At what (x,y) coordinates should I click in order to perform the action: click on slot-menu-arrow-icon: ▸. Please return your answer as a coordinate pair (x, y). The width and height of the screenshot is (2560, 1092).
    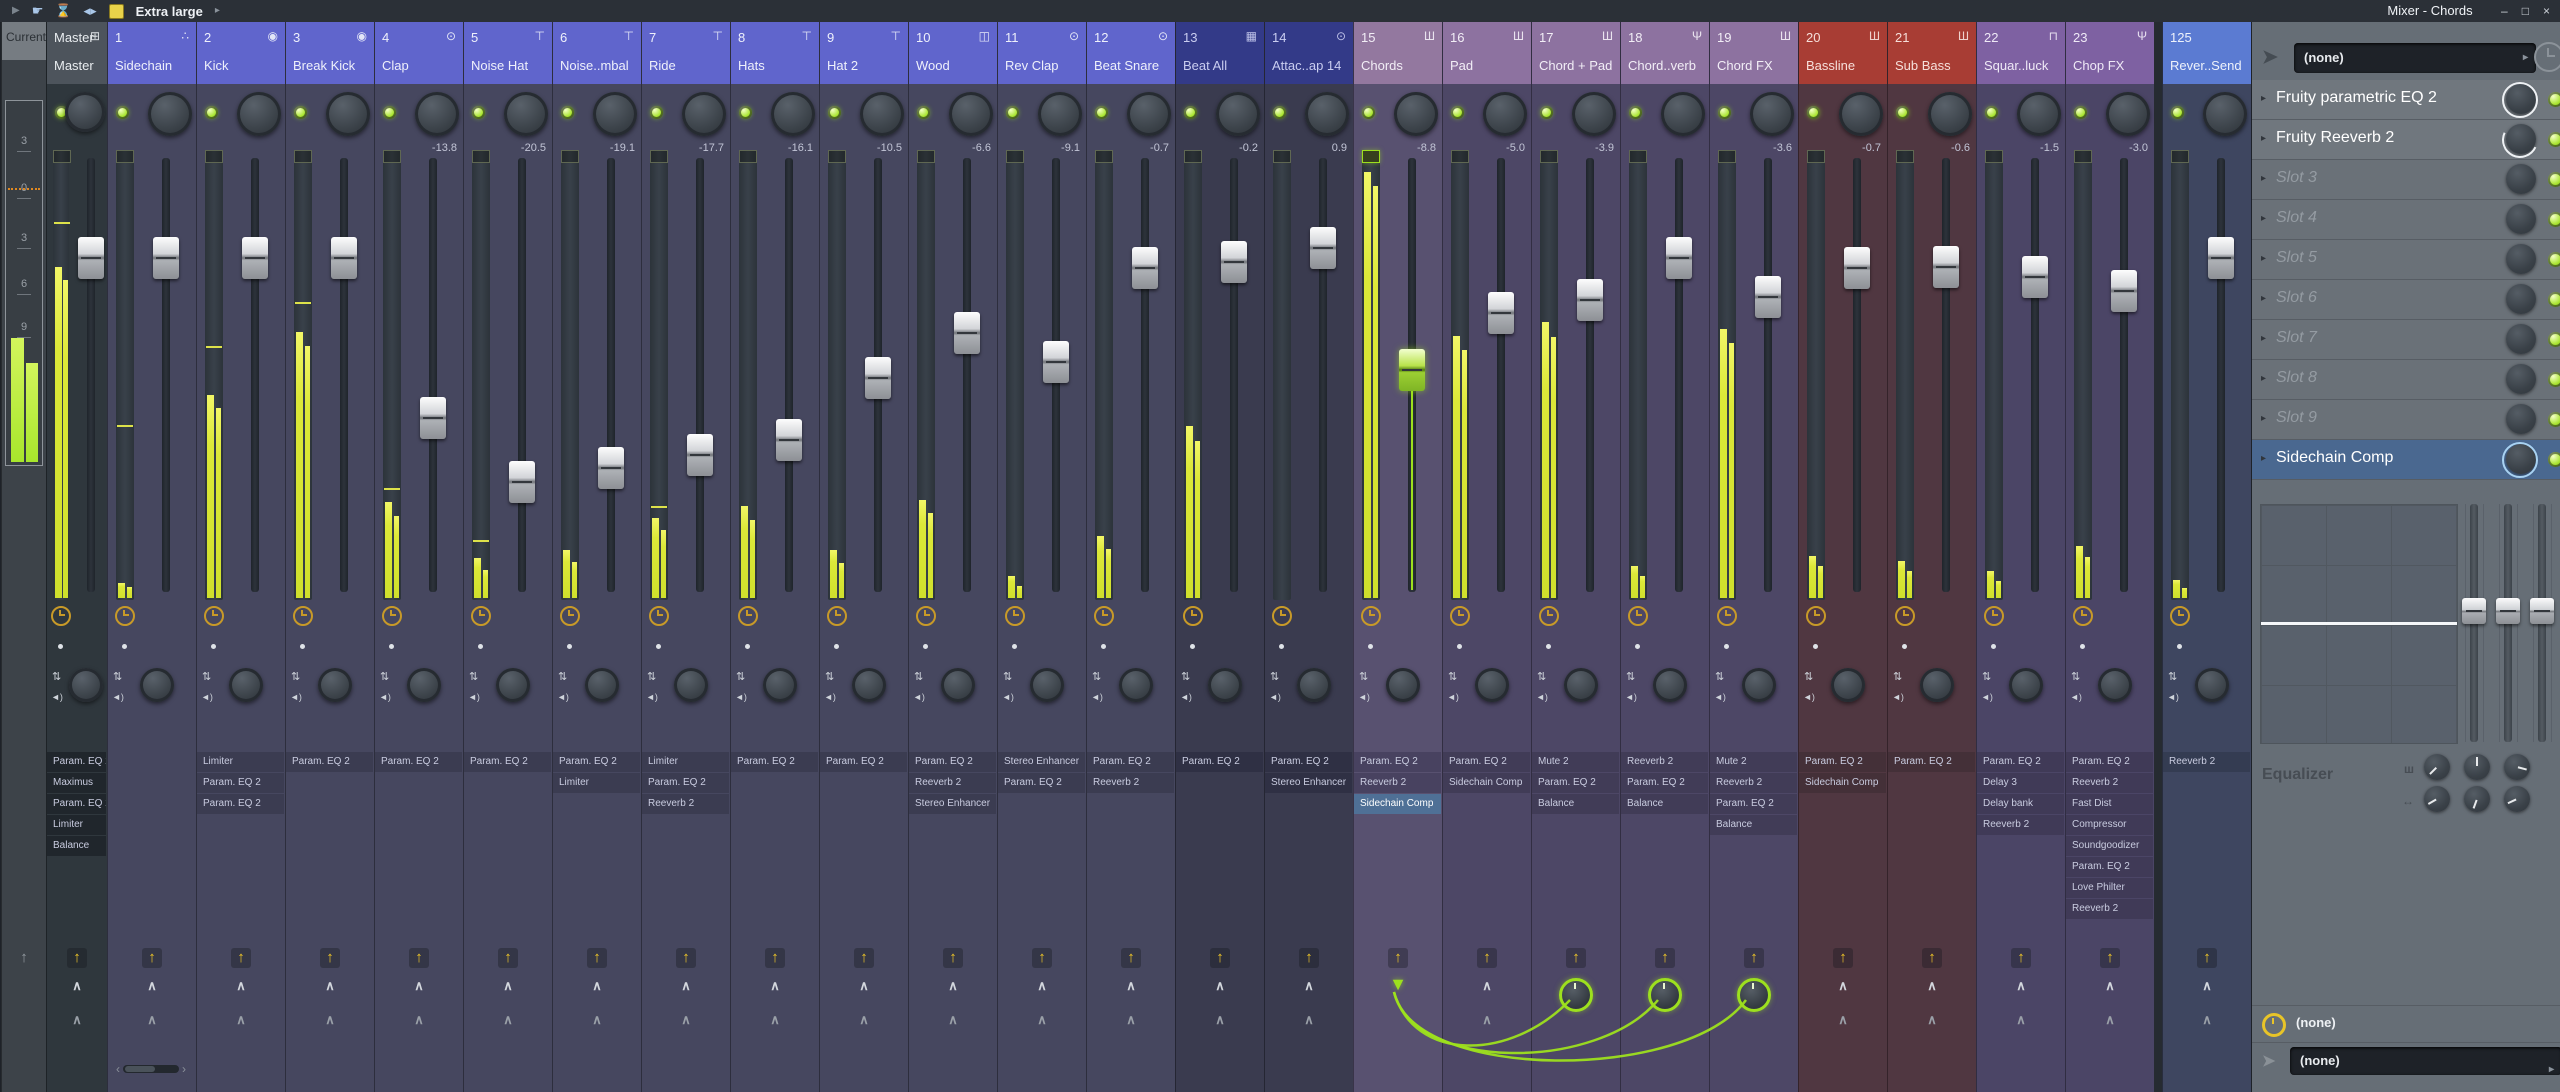
    Looking at the image, I should click on (2263, 298).